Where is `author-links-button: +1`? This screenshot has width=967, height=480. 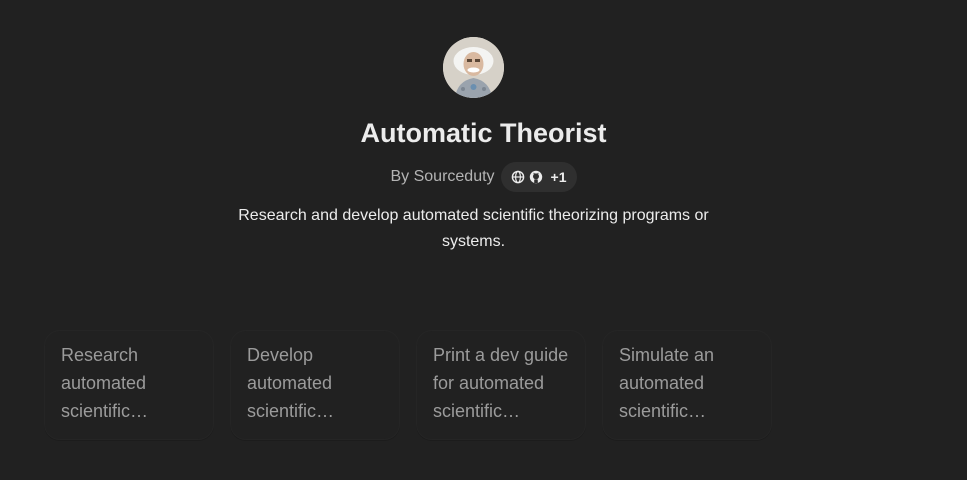
author-links-button: +1 is located at coordinates (538, 177).